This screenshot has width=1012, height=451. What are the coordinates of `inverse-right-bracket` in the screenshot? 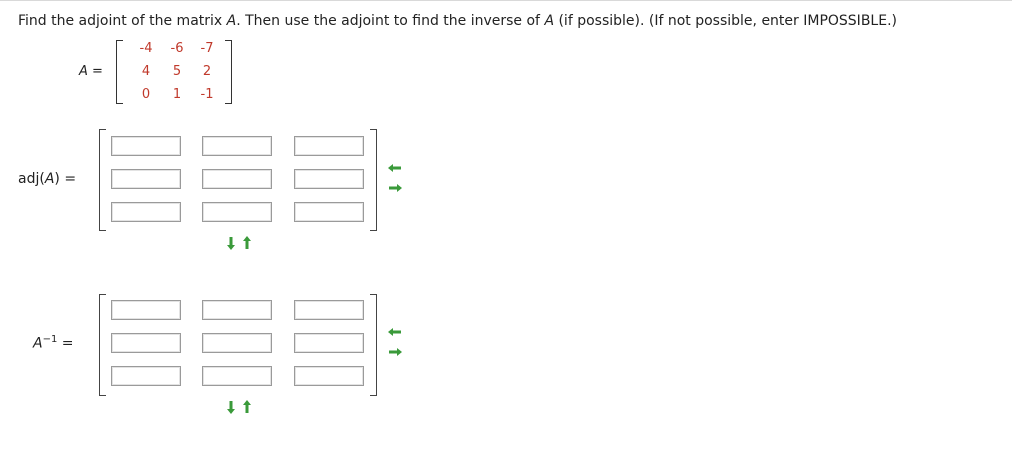 It's located at (373, 345).